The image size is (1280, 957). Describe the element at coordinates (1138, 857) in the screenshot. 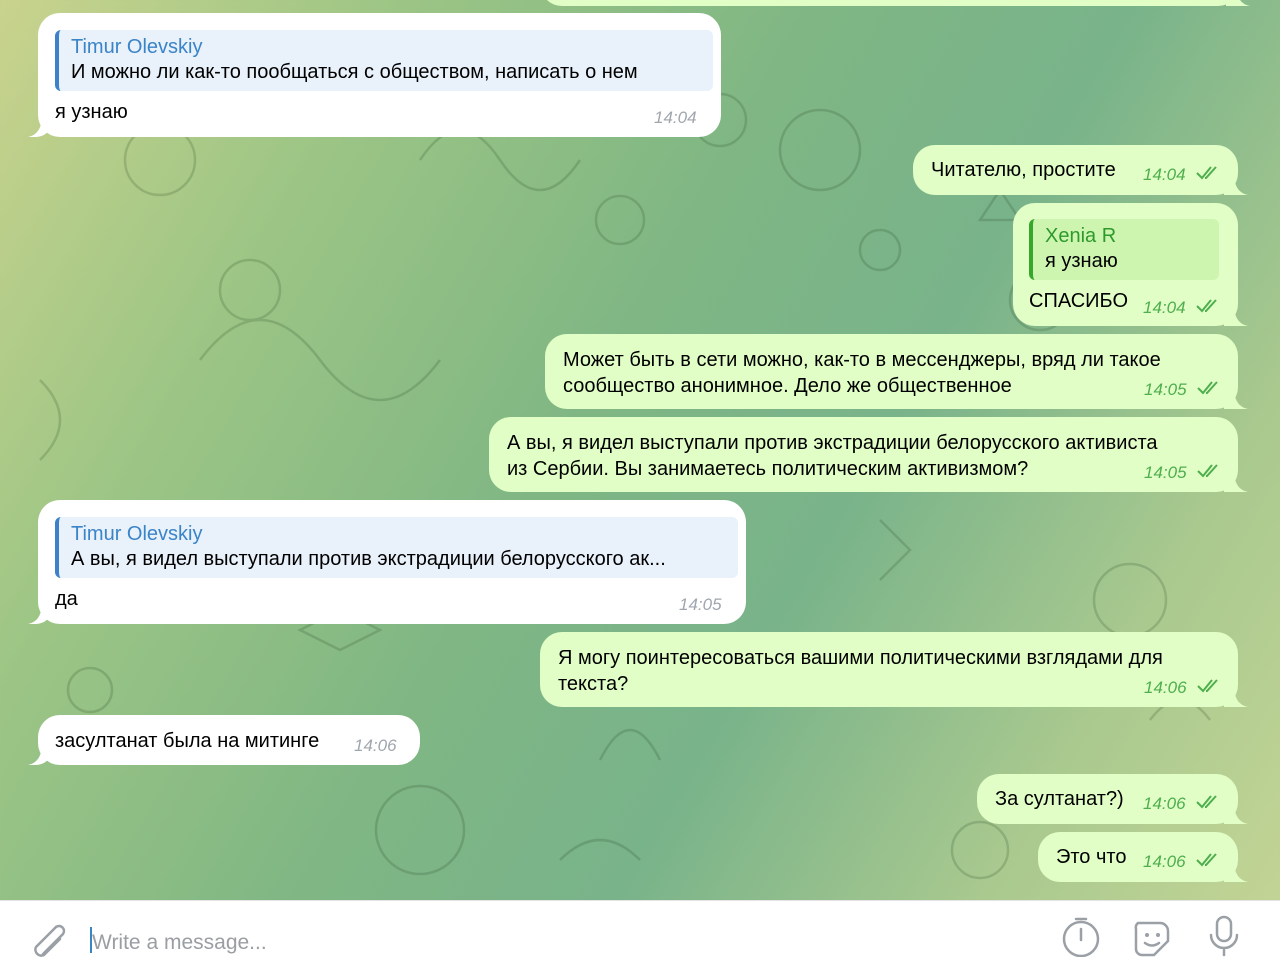

I see `message-bubble-outgoing: Это что 14:06` at that location.